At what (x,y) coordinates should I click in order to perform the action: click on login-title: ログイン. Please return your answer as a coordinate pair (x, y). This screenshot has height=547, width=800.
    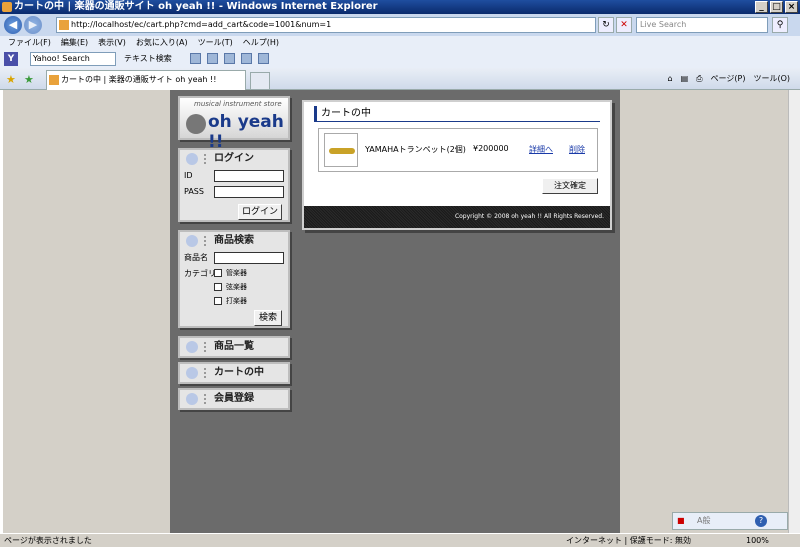
    Looking at the image, I should click on (234, 158).